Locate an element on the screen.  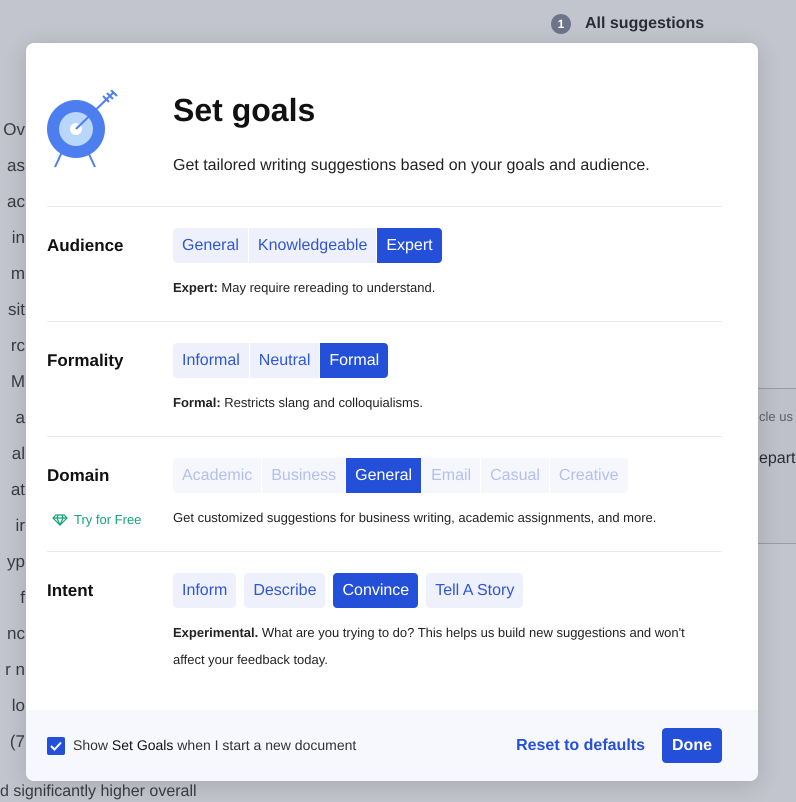
card-text: epart is located at coordinates (777, 458).